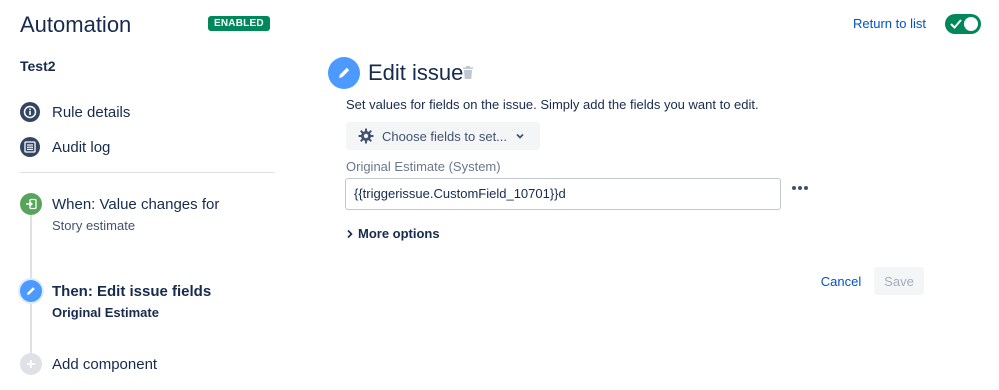 The image size is (999, 390). I want to click on pencil-icon, so click(31, 291).